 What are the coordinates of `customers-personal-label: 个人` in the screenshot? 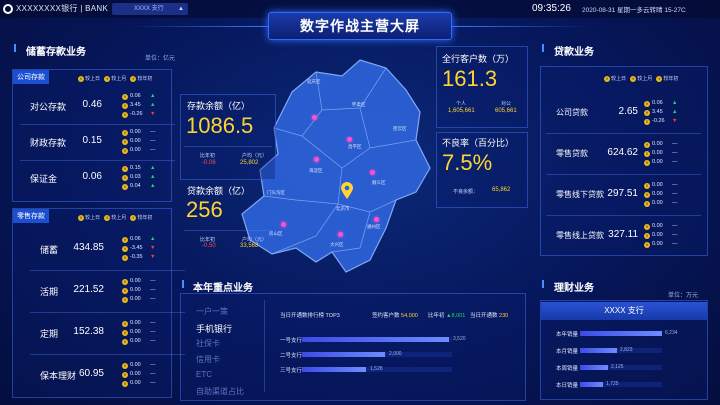 It's located at (461, 104).